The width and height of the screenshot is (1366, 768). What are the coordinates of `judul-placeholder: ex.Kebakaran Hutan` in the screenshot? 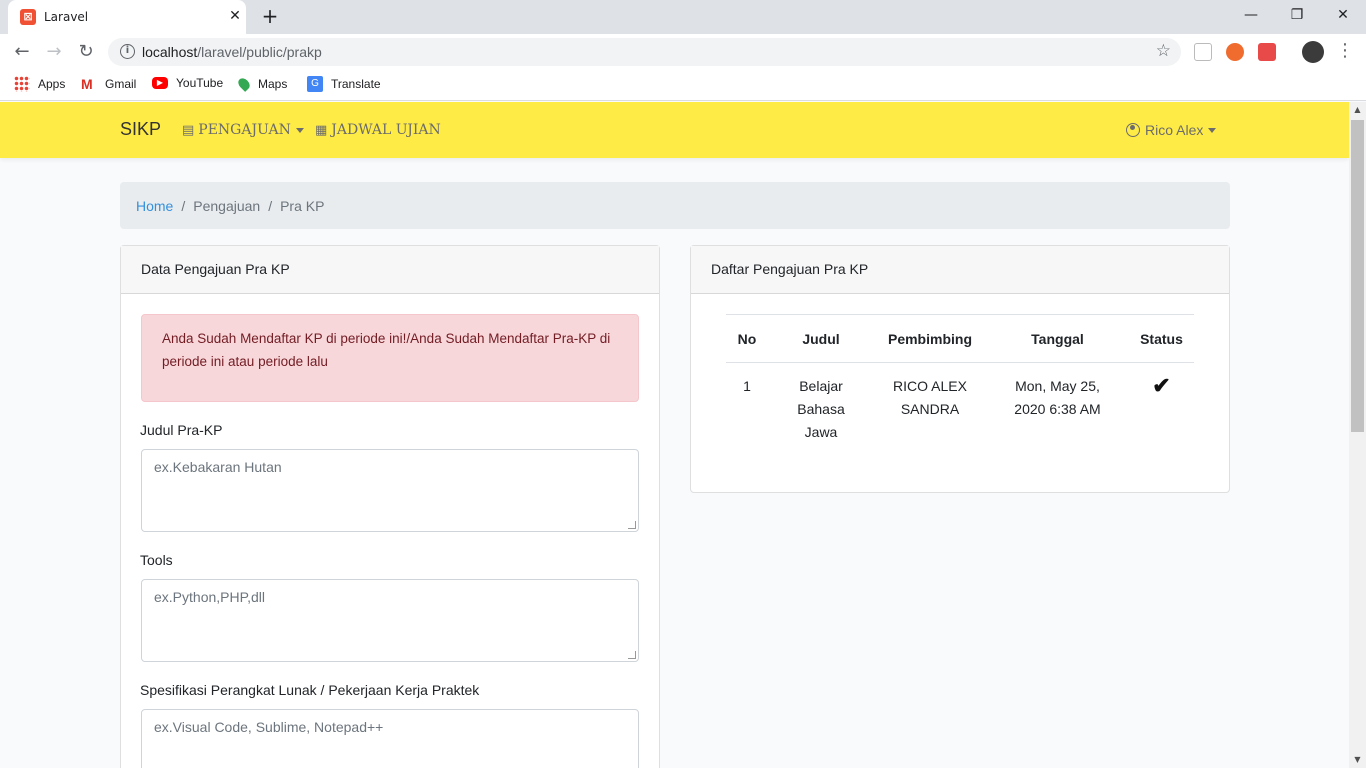 It's located at (218, 467).